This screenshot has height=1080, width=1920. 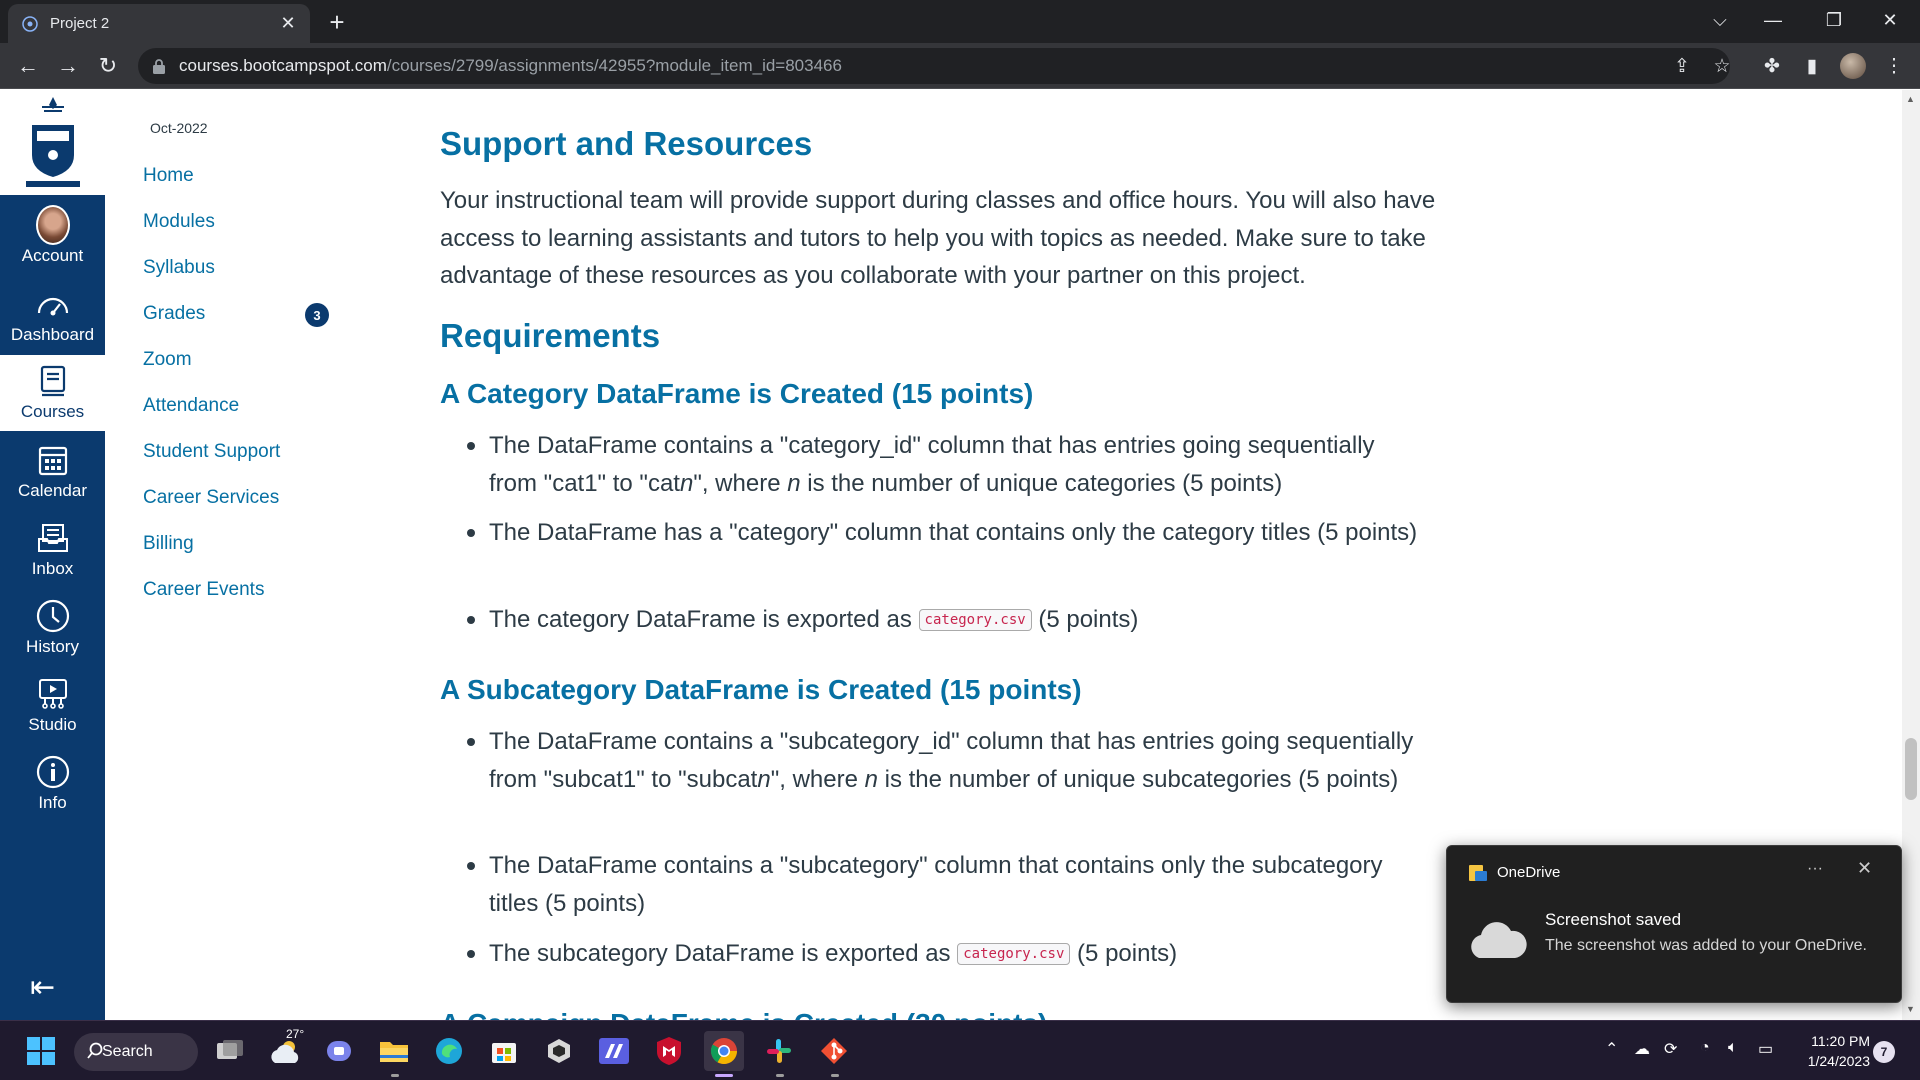 What do you see at coordinates (1478, 873) in the screenshot?
I see `onedrive-app-icon` at bounding box center [1478, 873].